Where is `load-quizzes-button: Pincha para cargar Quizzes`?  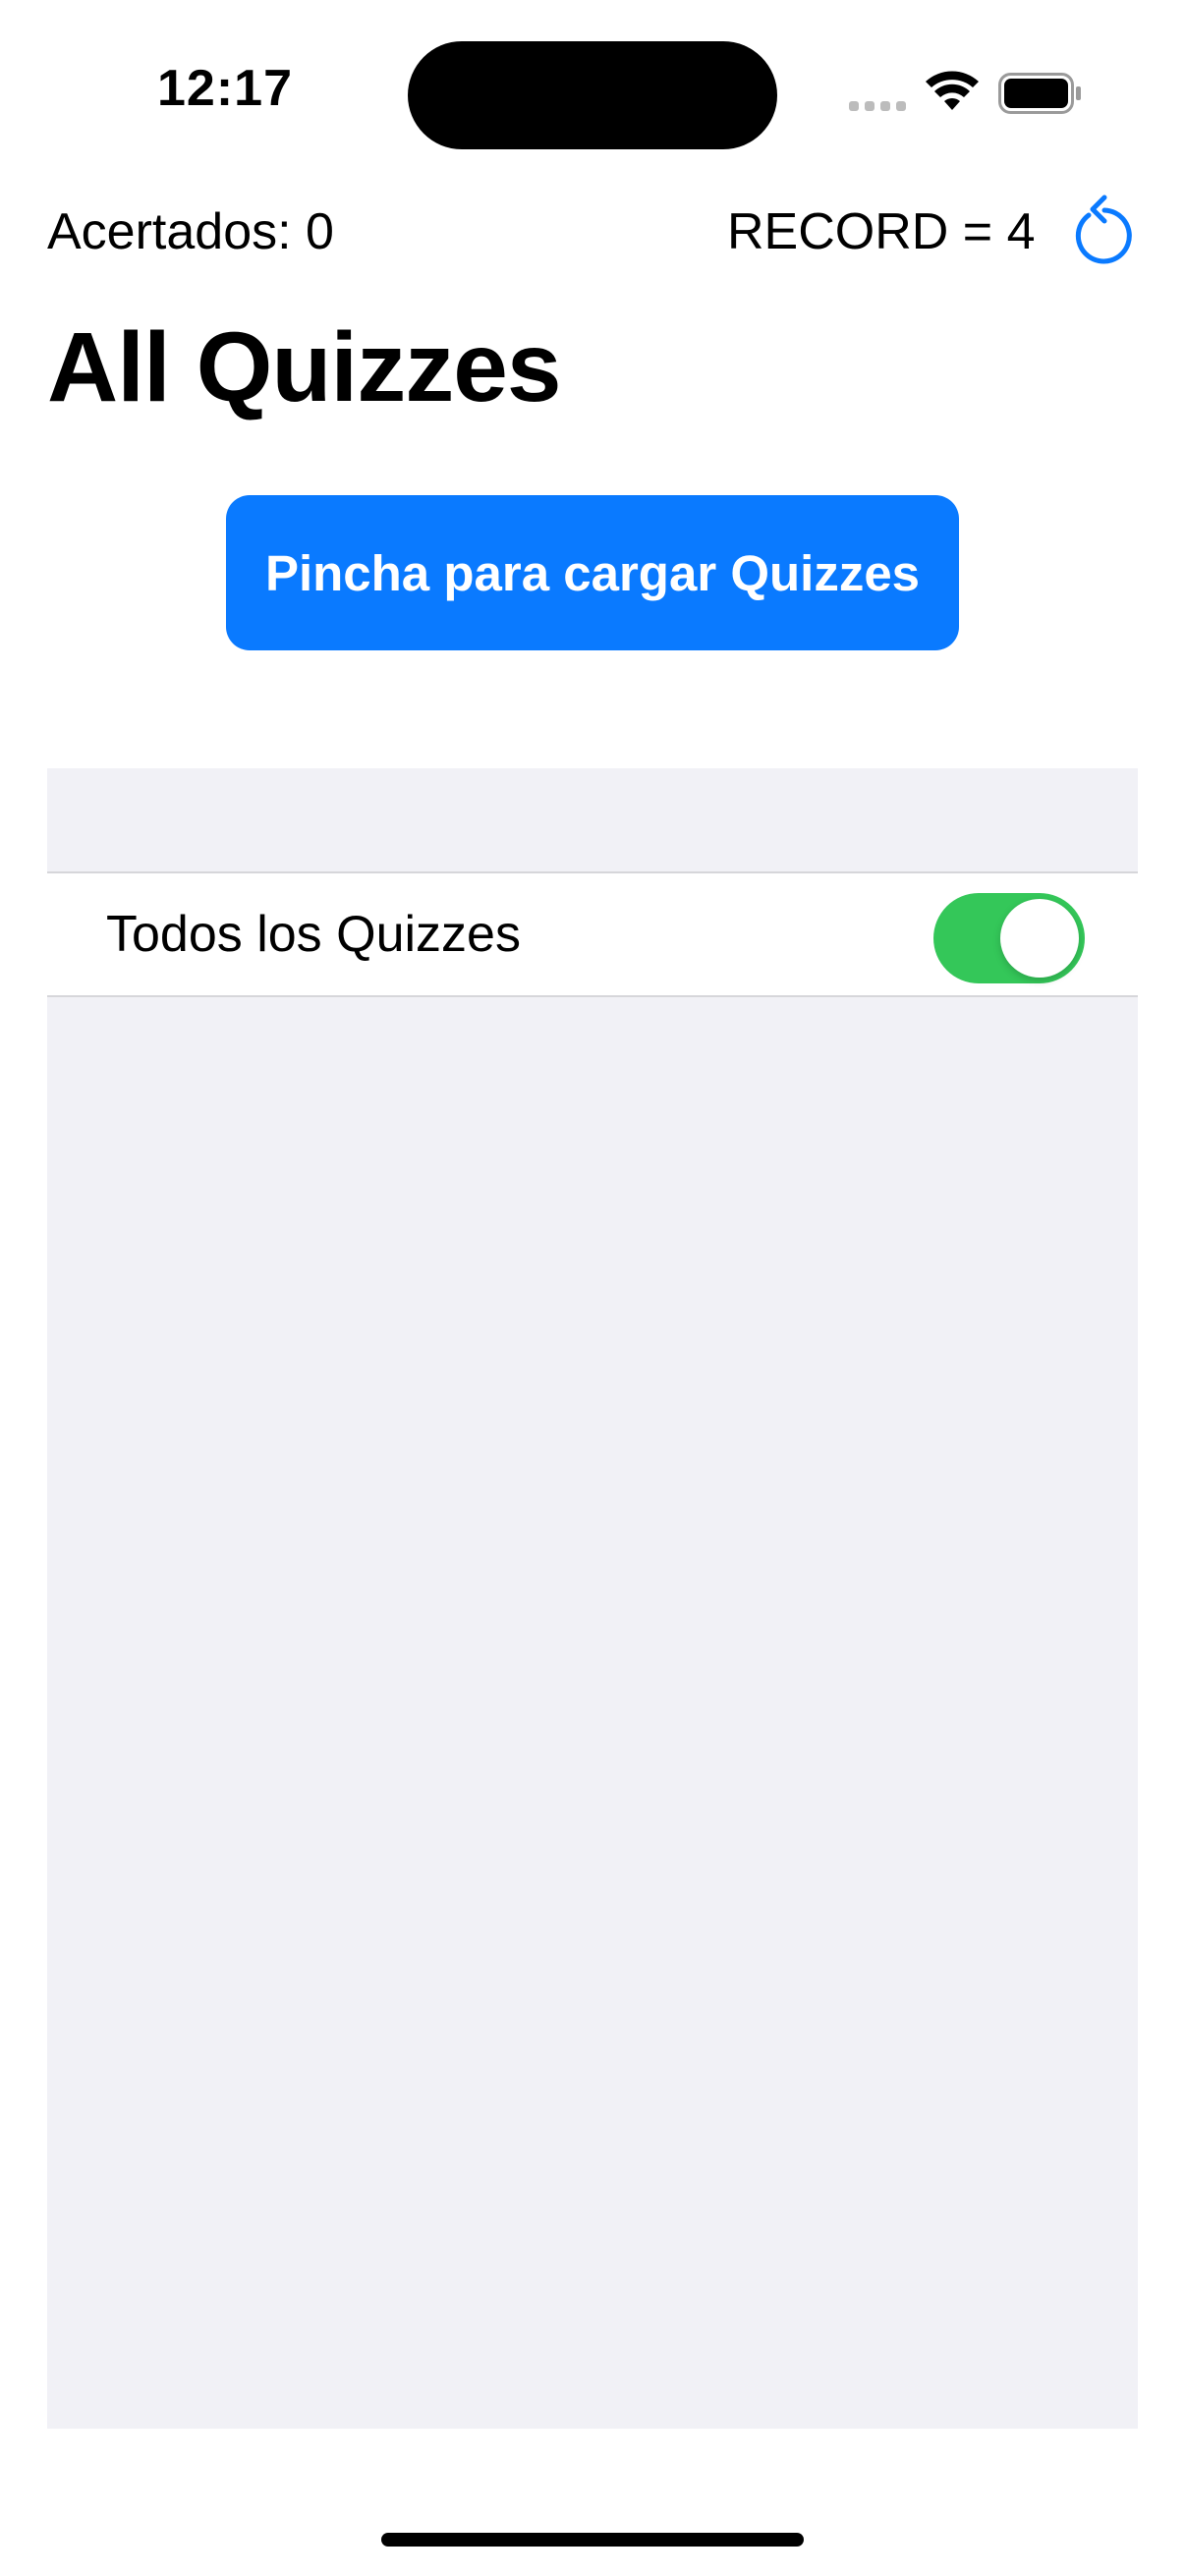 load-quizzes-button: Pincha para cargar Quizzes is located at coordinates (592, 572).